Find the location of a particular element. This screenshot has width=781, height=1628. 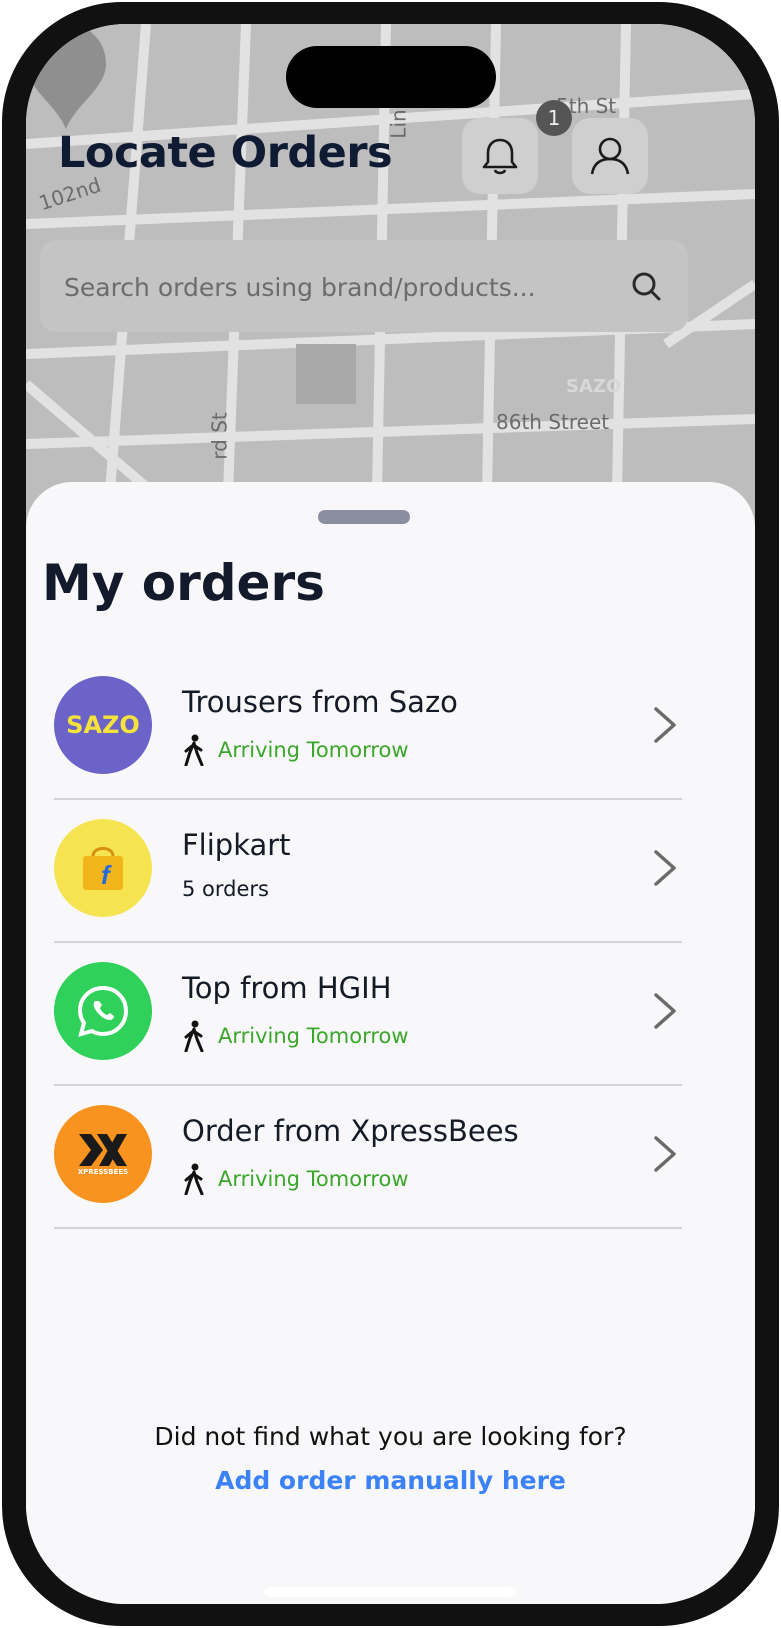

bell-icon is located at coordinates (500, 156).